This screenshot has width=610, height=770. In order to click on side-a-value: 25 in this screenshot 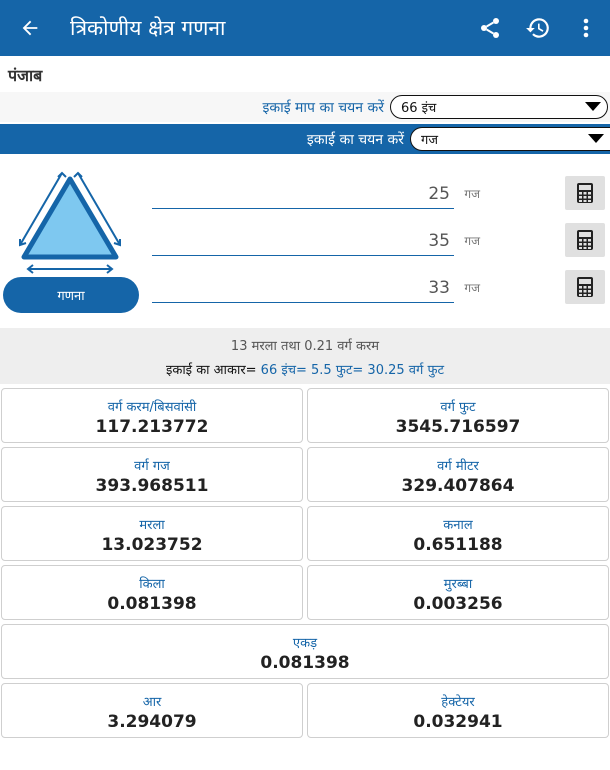, I will do `click(439, 193)`.